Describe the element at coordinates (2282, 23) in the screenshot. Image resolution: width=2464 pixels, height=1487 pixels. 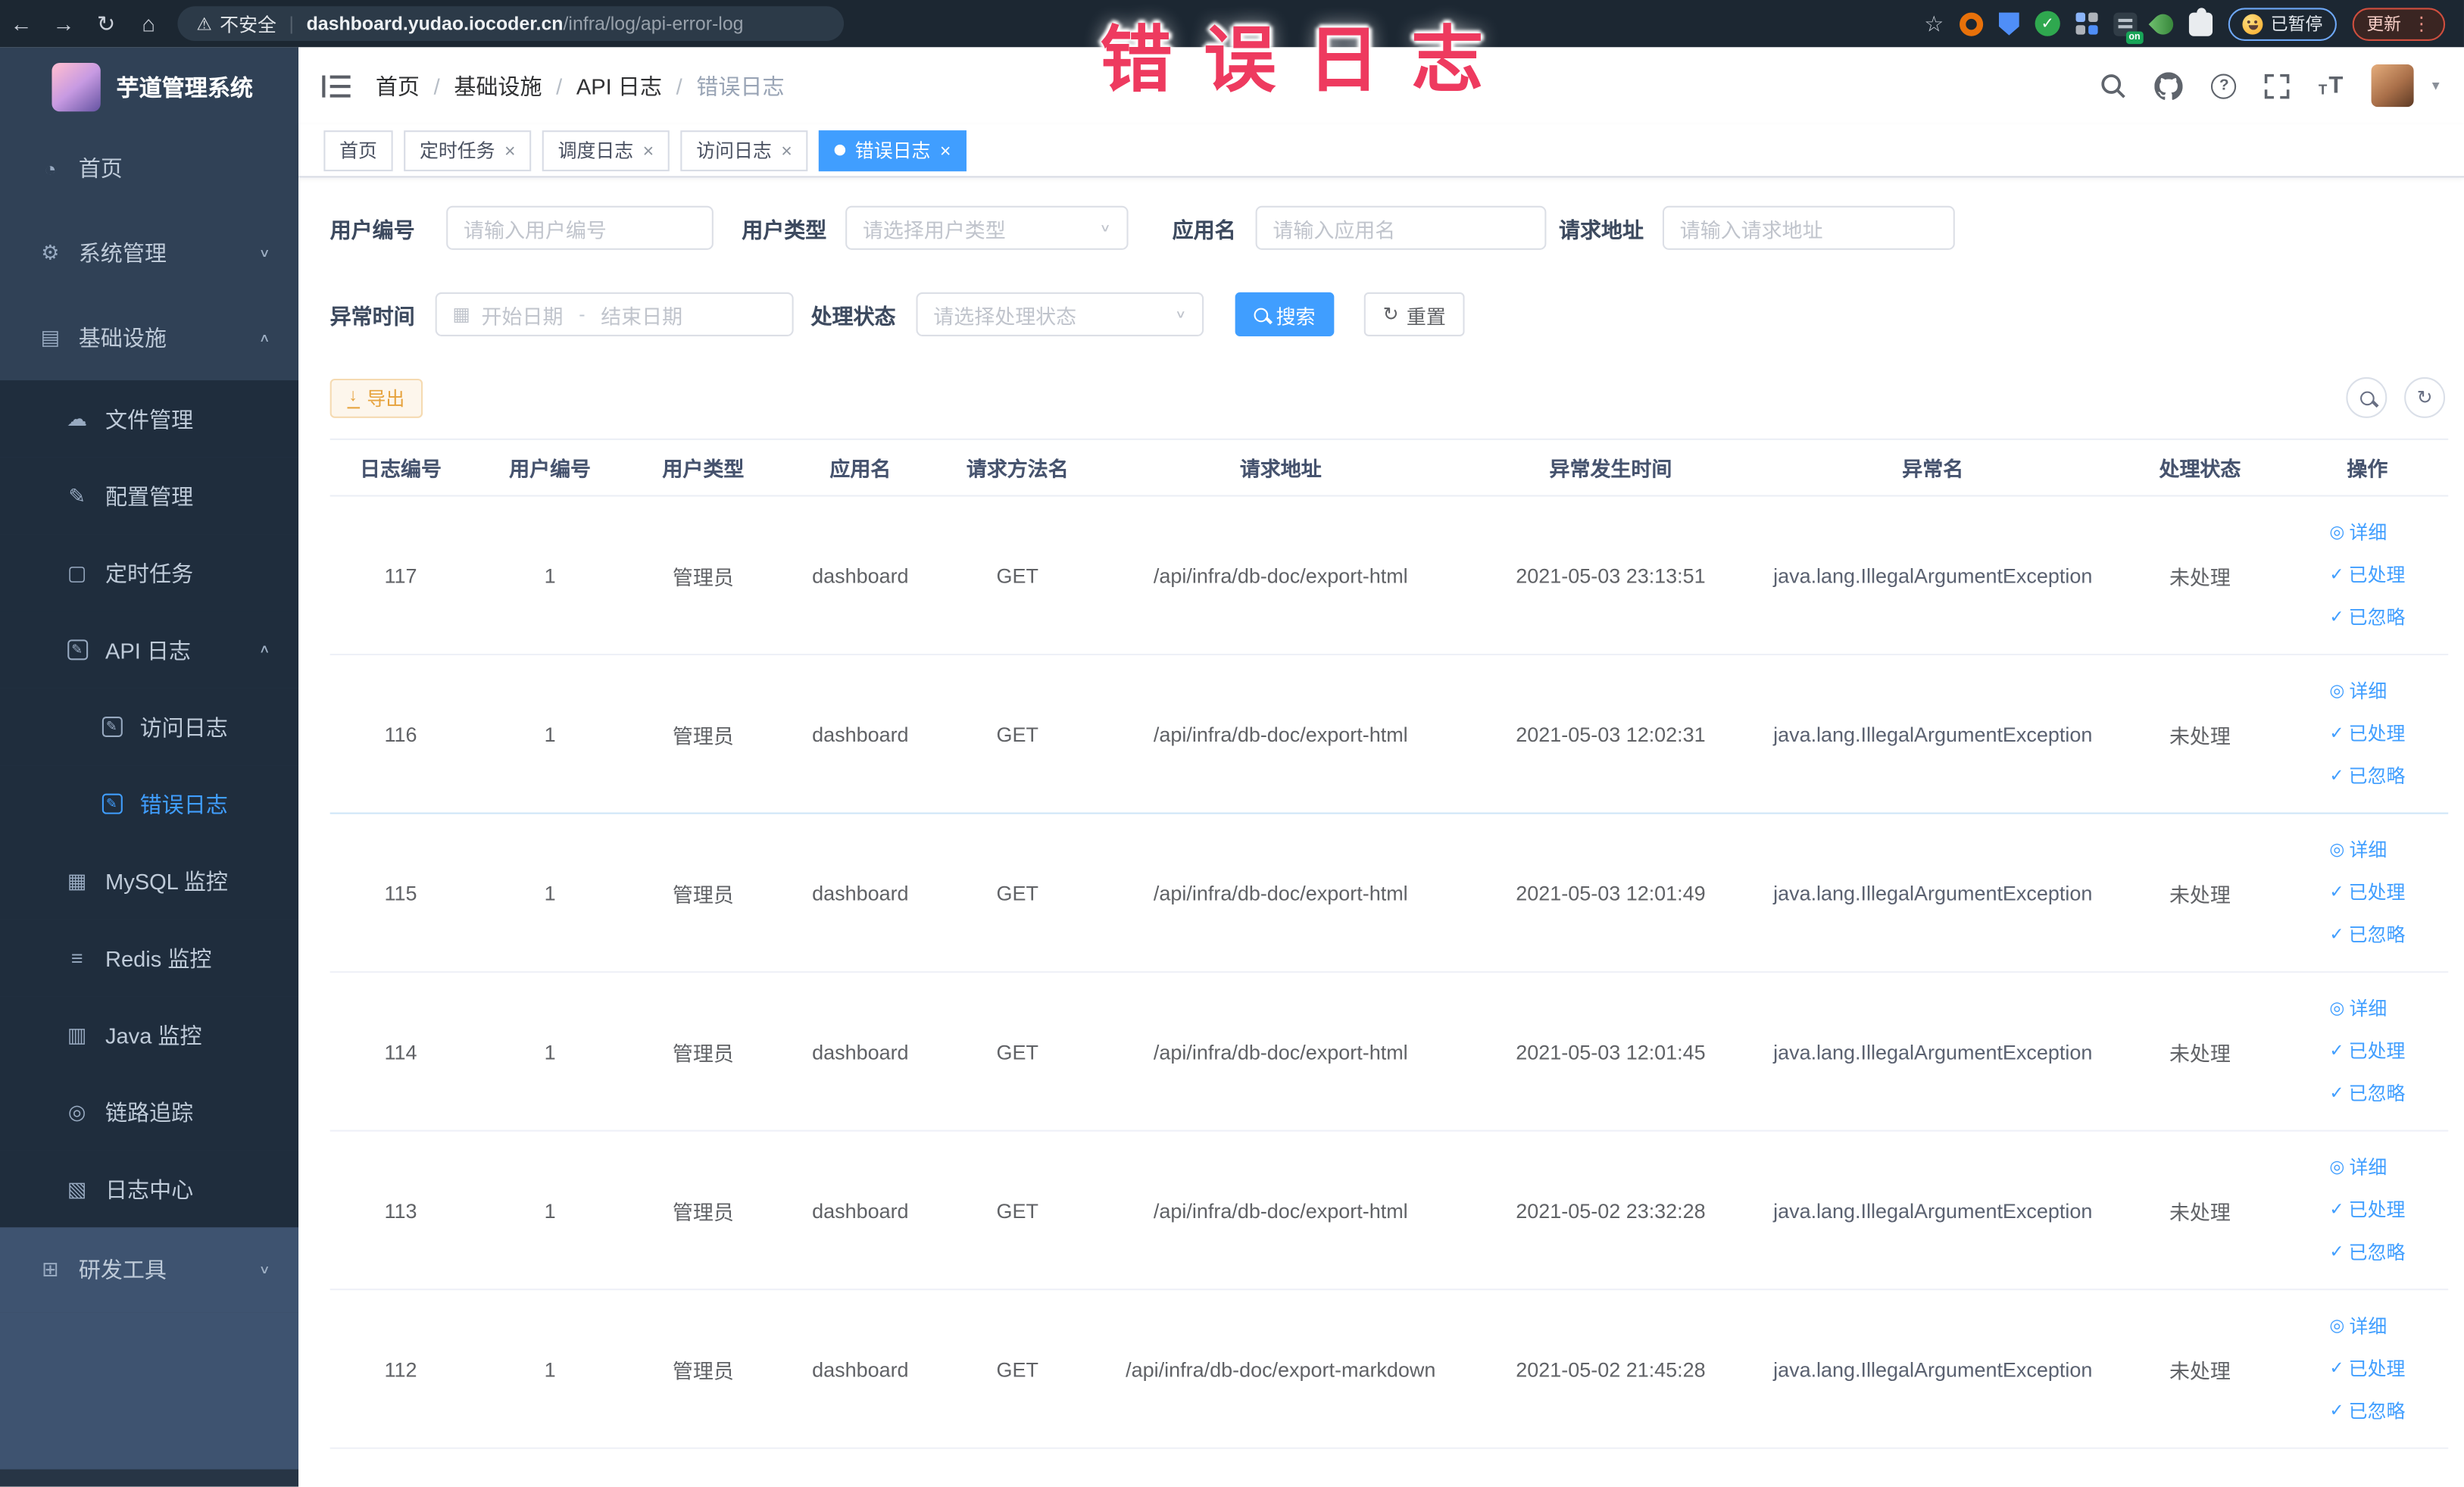
I see `paused-badge: 已暂停` at that location.